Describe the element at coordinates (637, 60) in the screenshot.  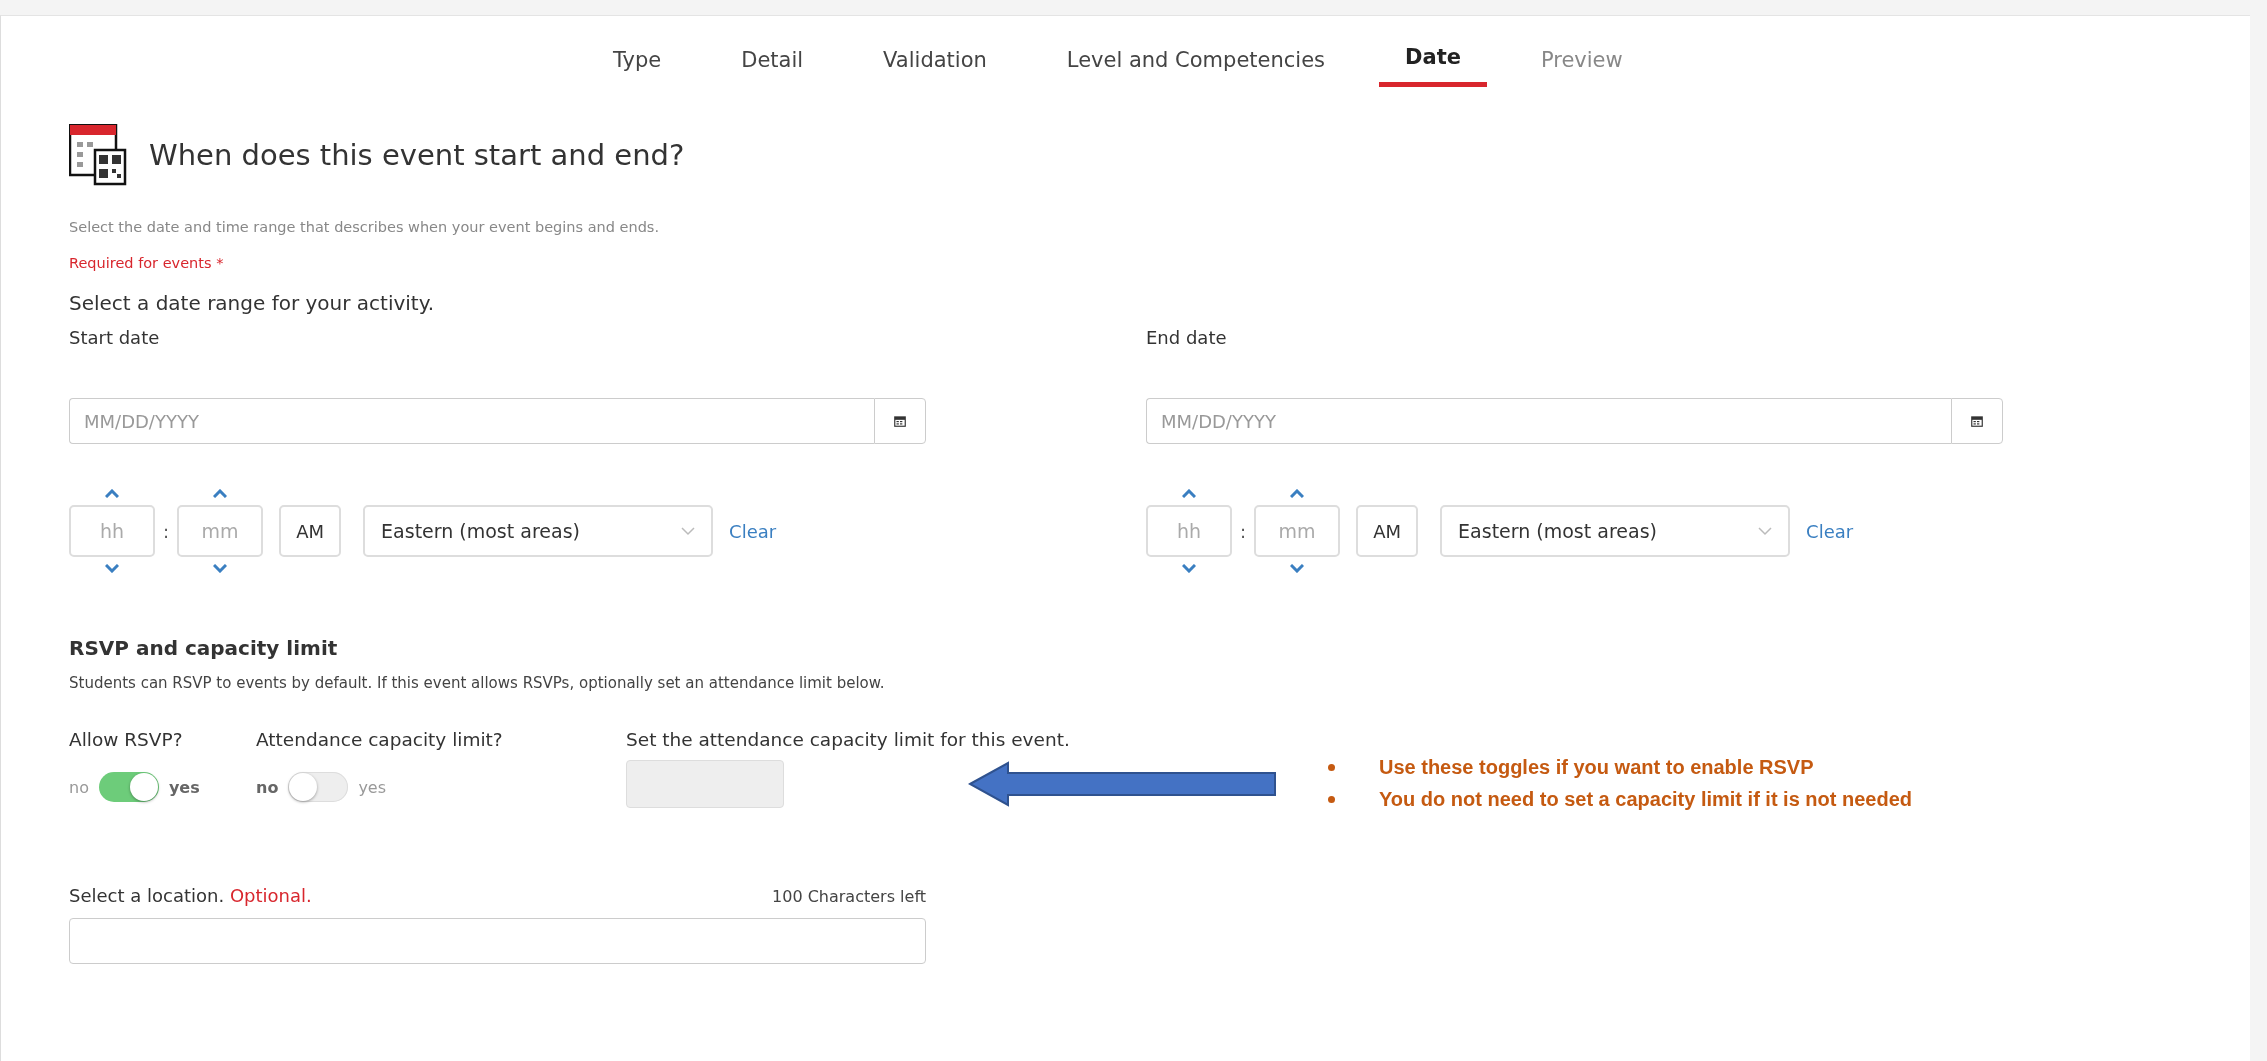
I see `step-tab: Type` at that location.